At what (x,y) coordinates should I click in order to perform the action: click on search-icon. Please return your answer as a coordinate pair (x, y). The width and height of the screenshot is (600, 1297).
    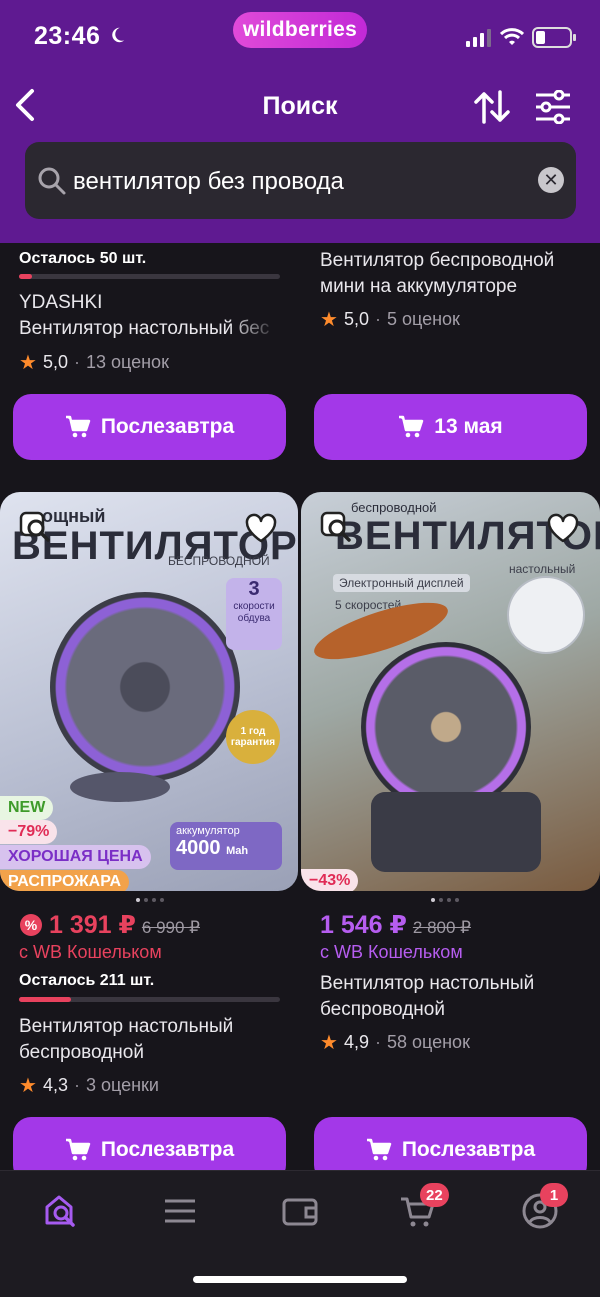
    Looking at the image, I should click on (52, 181).